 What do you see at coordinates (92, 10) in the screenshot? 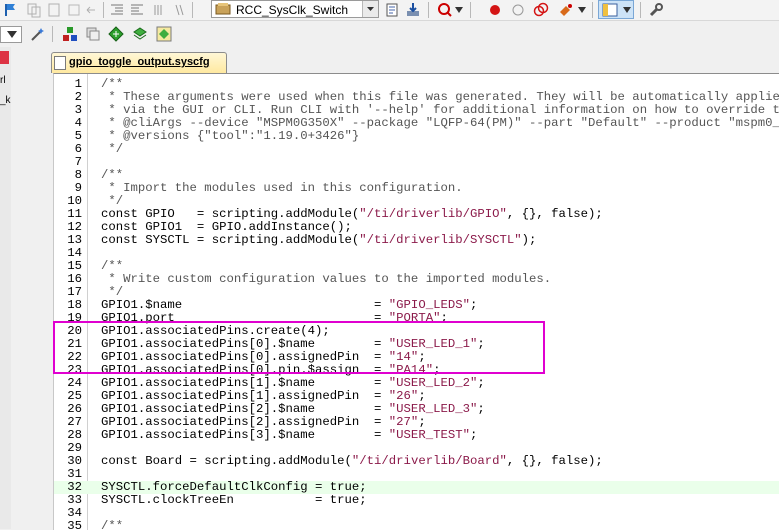
I see `undo-disabled-icon` at bounding box center [92, 10].